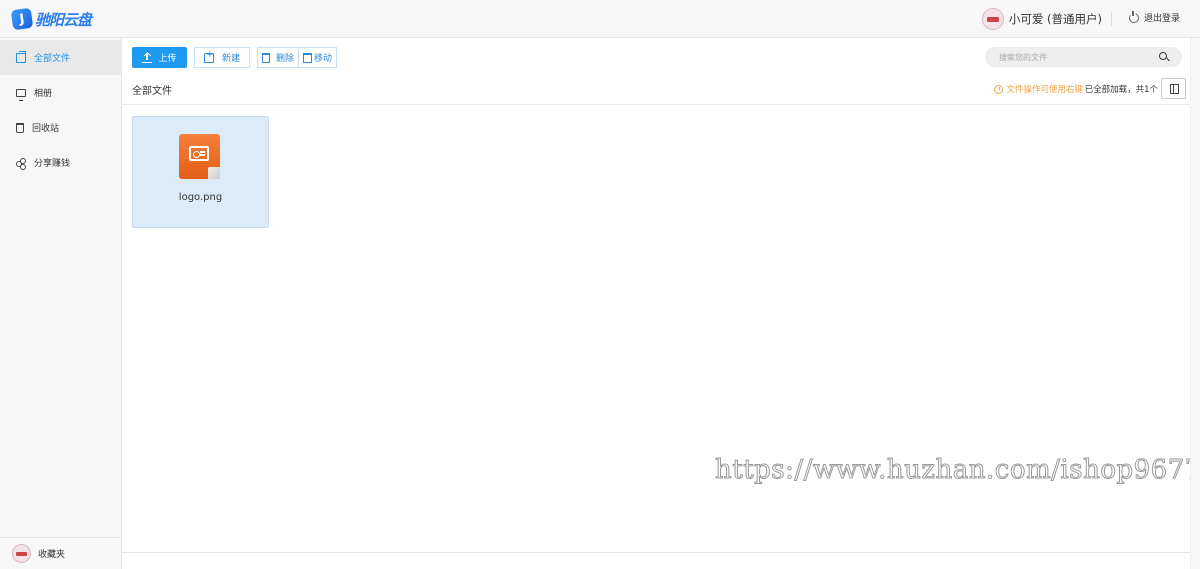 This screenshot has width=1200, height=569. I want to click on files-icon, so click(21, 56).